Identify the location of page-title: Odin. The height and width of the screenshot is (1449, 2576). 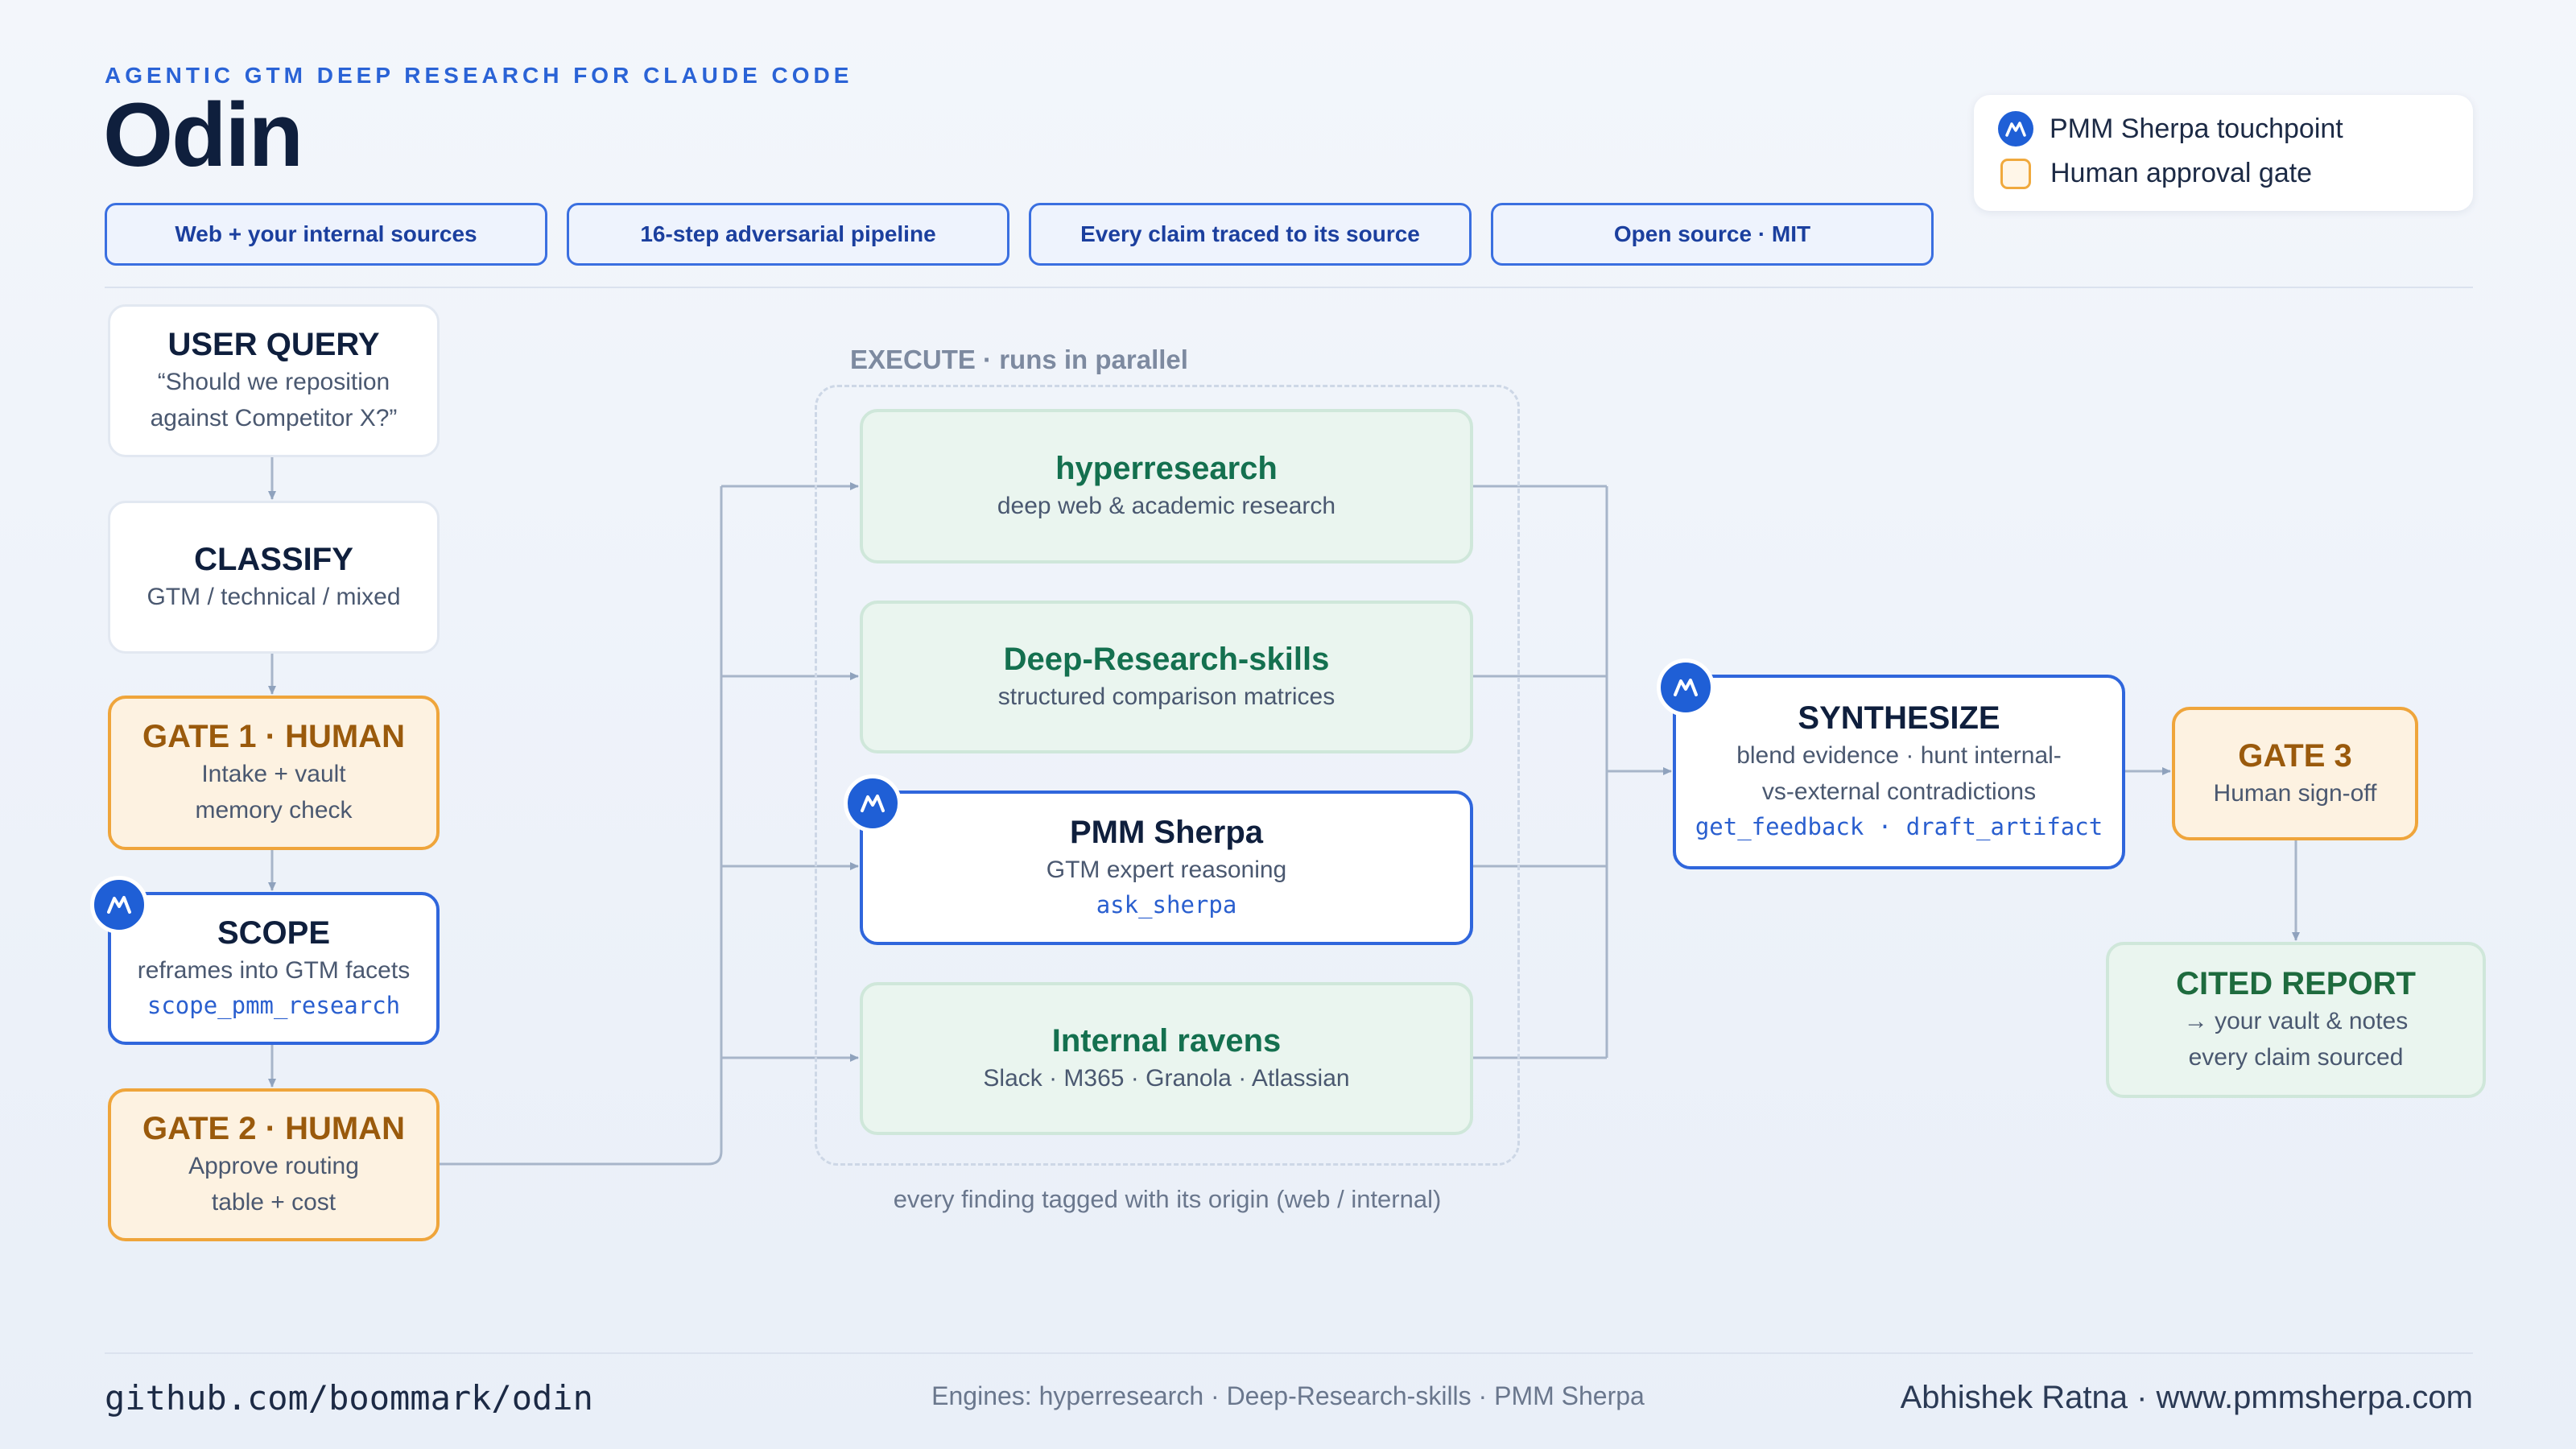
(203, 135).